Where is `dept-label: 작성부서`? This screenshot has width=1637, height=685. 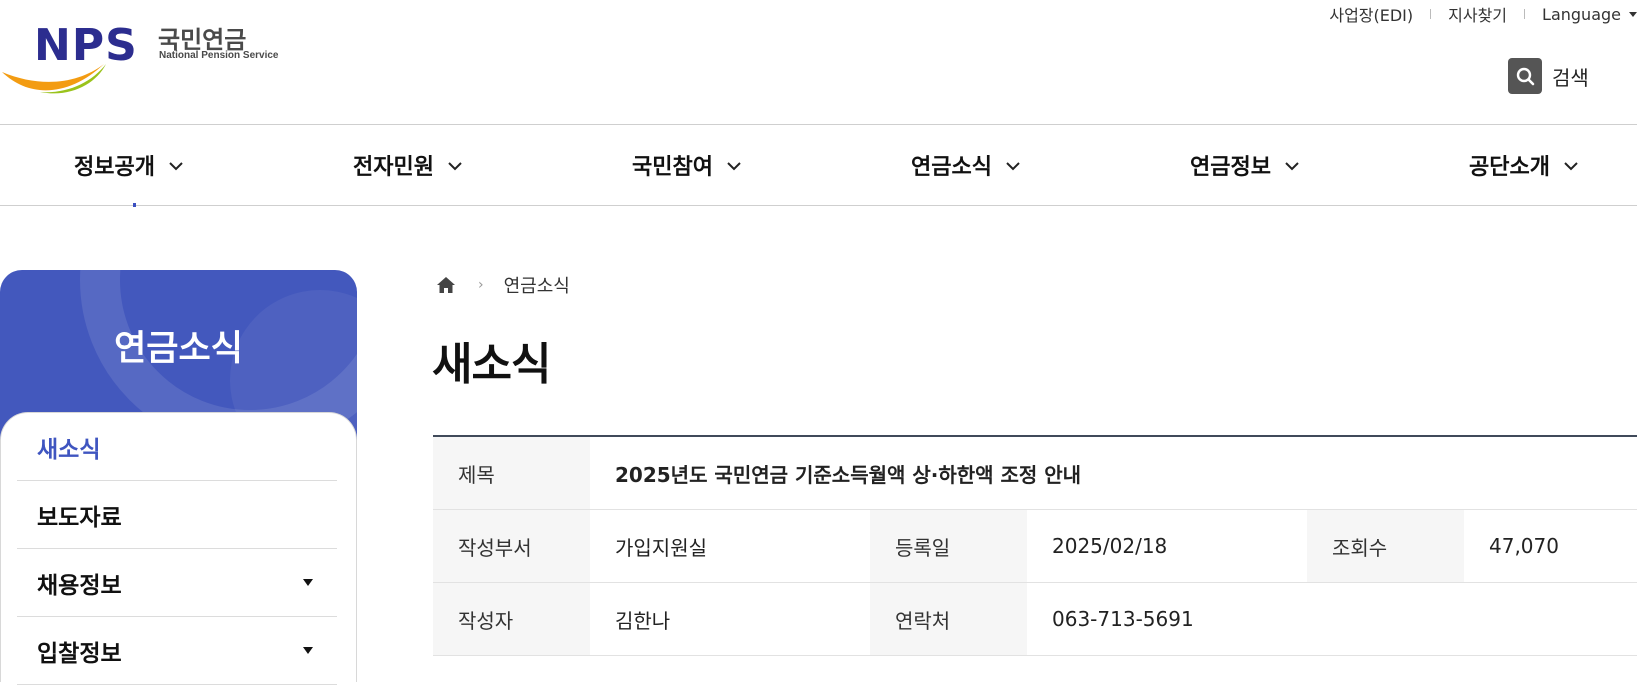
dept-label: 작성부서 is located at coordinates (511, 546).